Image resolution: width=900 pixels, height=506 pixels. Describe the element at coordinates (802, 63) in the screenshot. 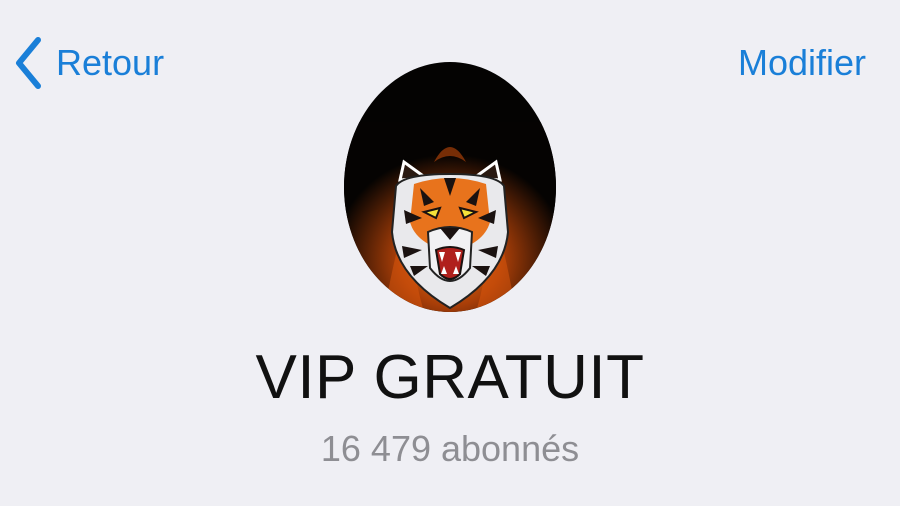

I see `edit-button: Modifier` at that location.